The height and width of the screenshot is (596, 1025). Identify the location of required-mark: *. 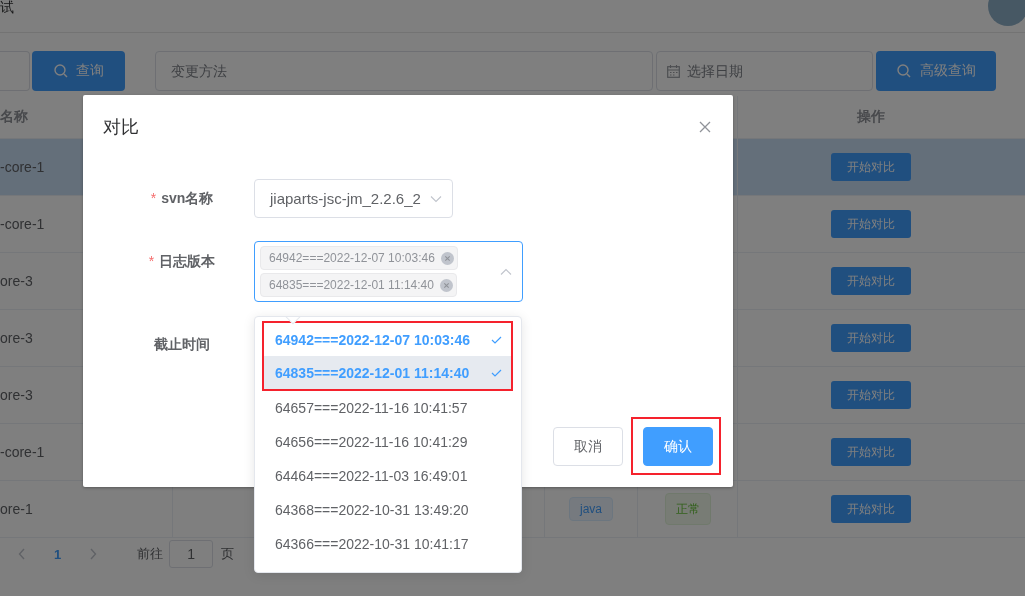
(151, 262).